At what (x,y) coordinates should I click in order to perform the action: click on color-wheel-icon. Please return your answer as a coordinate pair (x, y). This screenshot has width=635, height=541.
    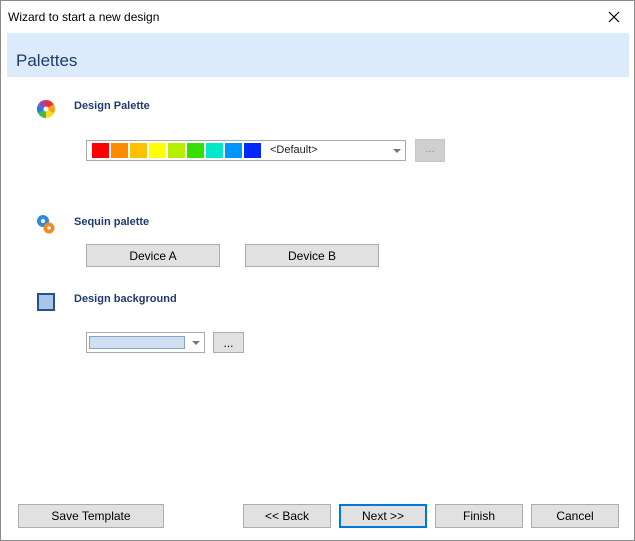
    Looking at the image, I should click on (46, 109).